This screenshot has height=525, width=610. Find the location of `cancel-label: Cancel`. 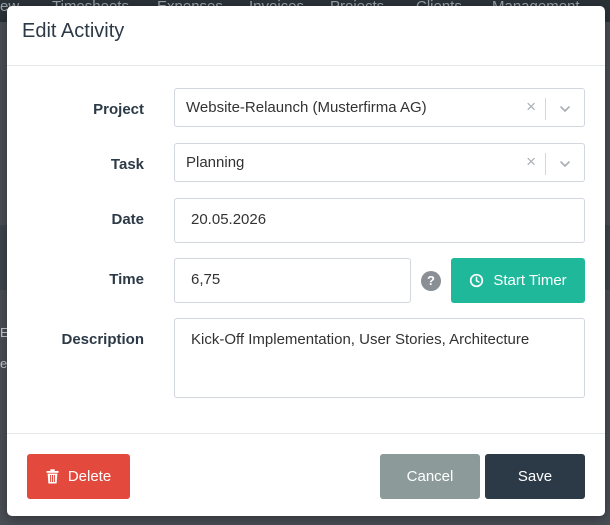

cancel-label: Cancel is located at coordinates (430, 476).